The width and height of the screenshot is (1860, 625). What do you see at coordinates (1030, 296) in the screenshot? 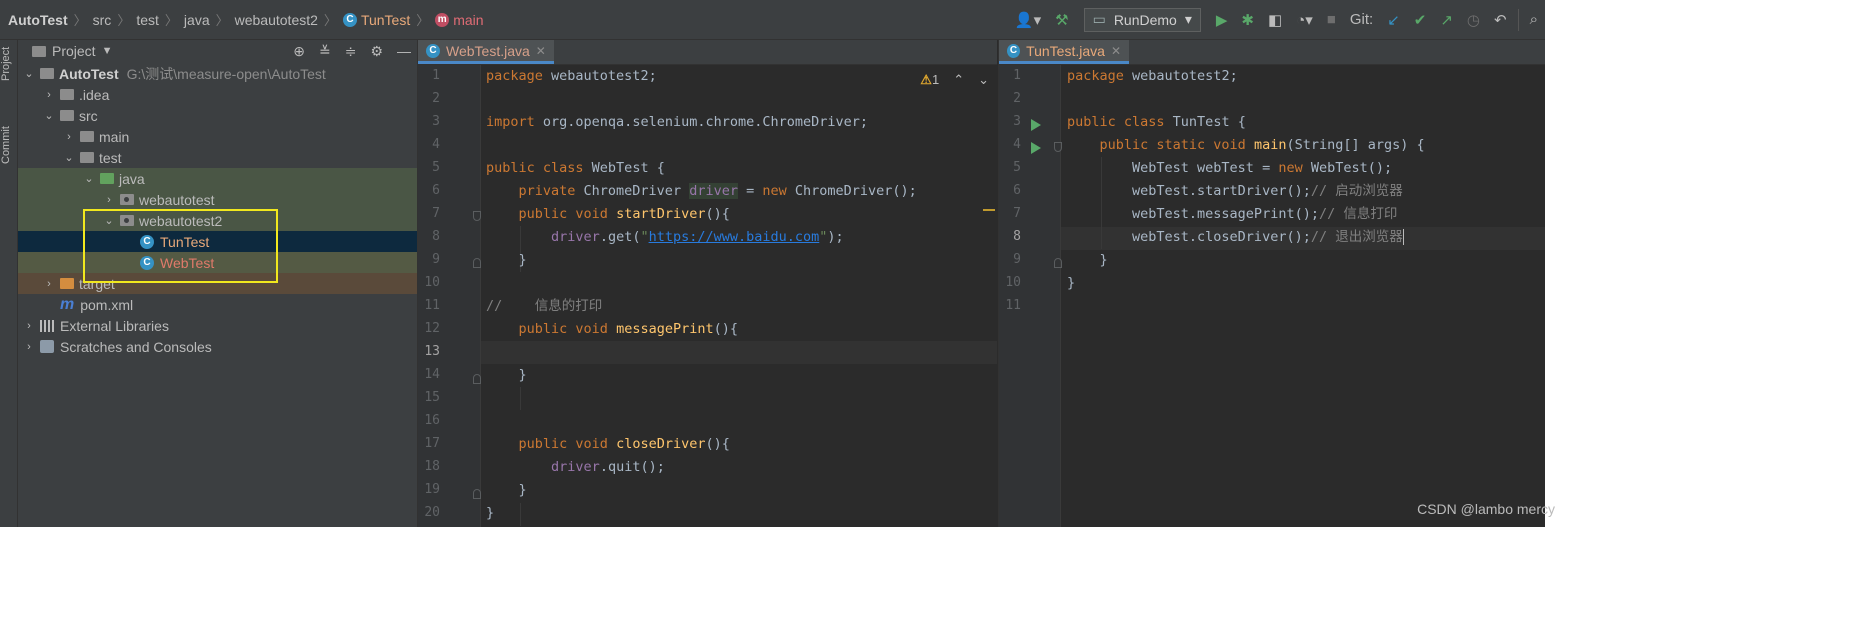
I see `line-gutter: 1 2 3 4 5 6 7 8 9 10 11` at bounding box center [1030, 296].